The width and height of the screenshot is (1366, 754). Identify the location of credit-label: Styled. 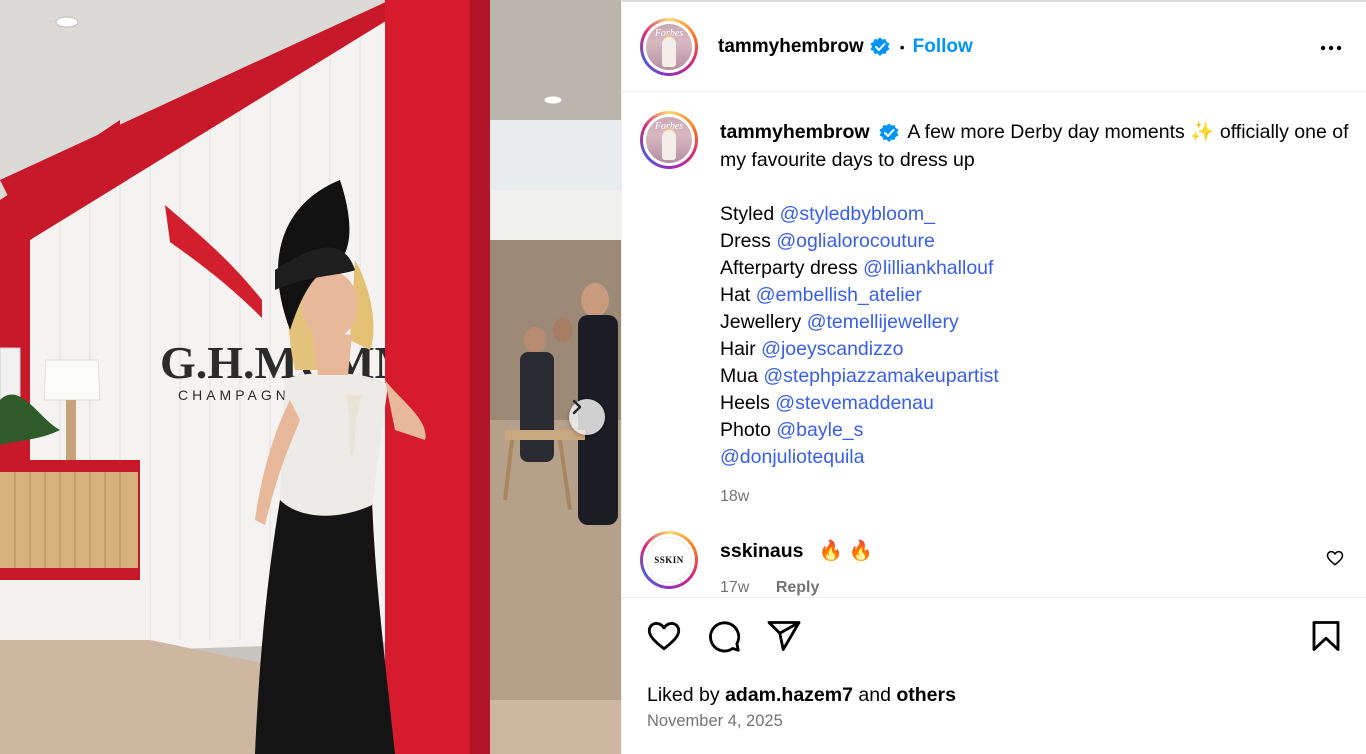
(750, 214).